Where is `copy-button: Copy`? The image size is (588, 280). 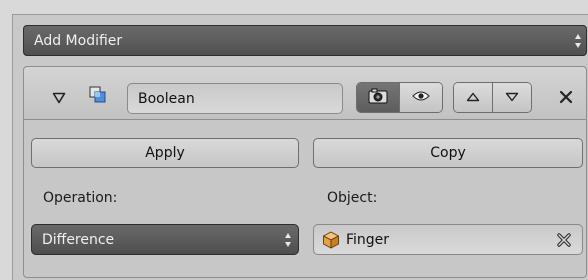
copy-button: Copy is located at coordinates (448, 153).